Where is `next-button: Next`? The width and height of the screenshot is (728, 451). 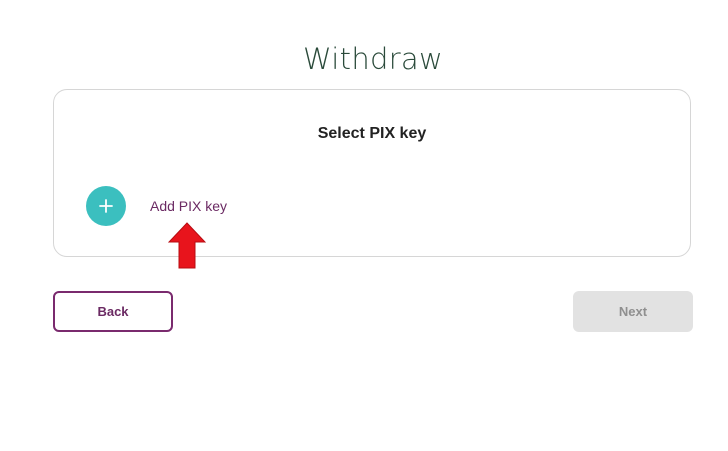
next-button: Next is located at coordinates (633, 311).